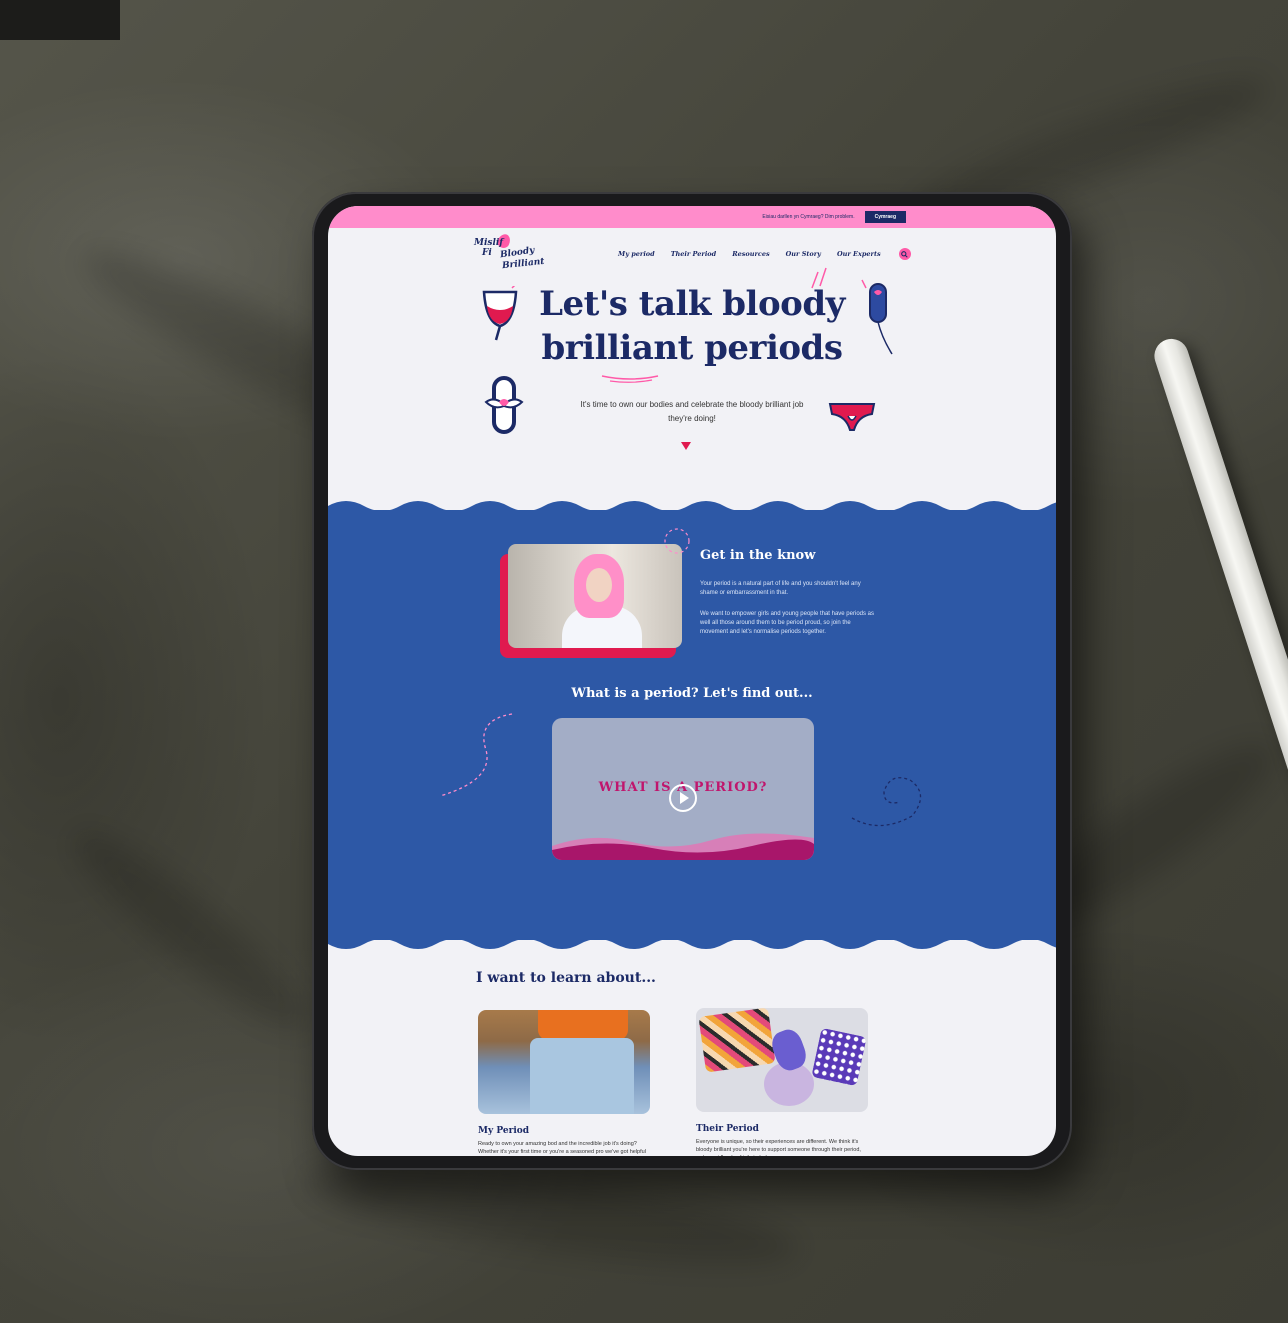 Image resolution: width=1288 pixels, height=1323 pixels. Describe the element at coordinates (692, 326) in the screenshot. I see `hero-title: Let's talk bloody brilliant periods` at that location.